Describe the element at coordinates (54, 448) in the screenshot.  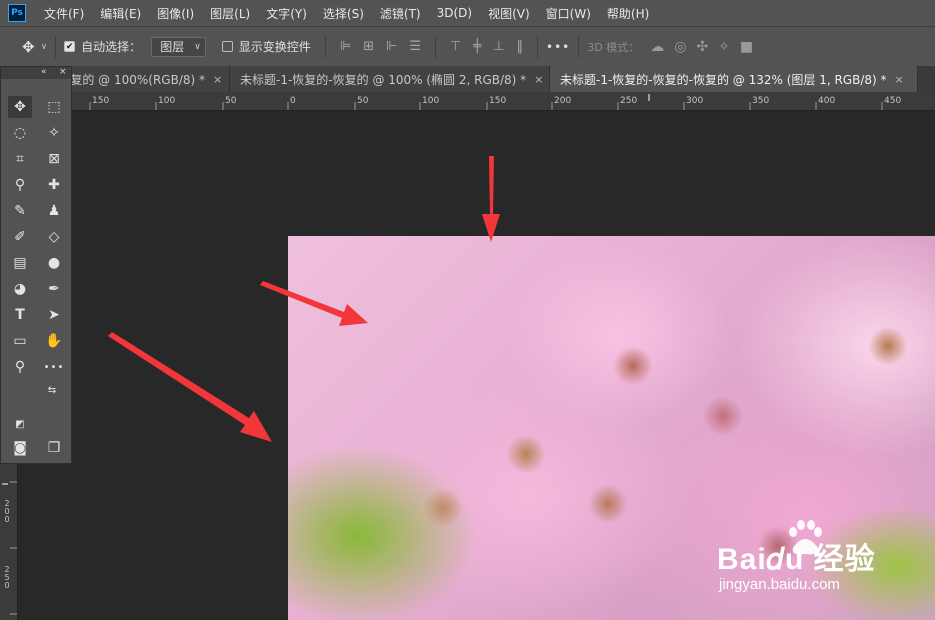
I see `screen-mode-icon: ❐` at that location.